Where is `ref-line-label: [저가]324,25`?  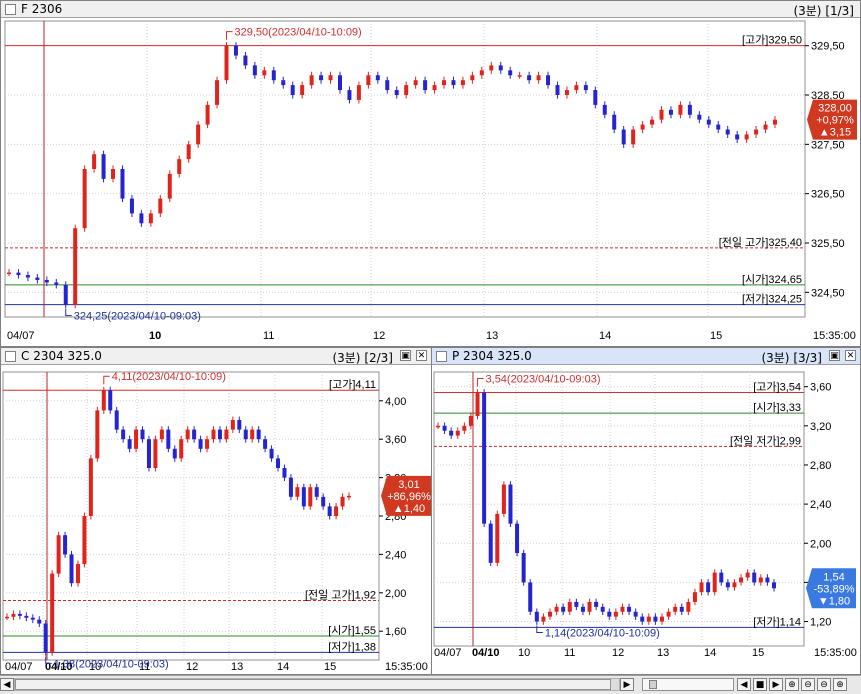
ref-line-label: [저가]324,25 is located at coordinates (772, 299).